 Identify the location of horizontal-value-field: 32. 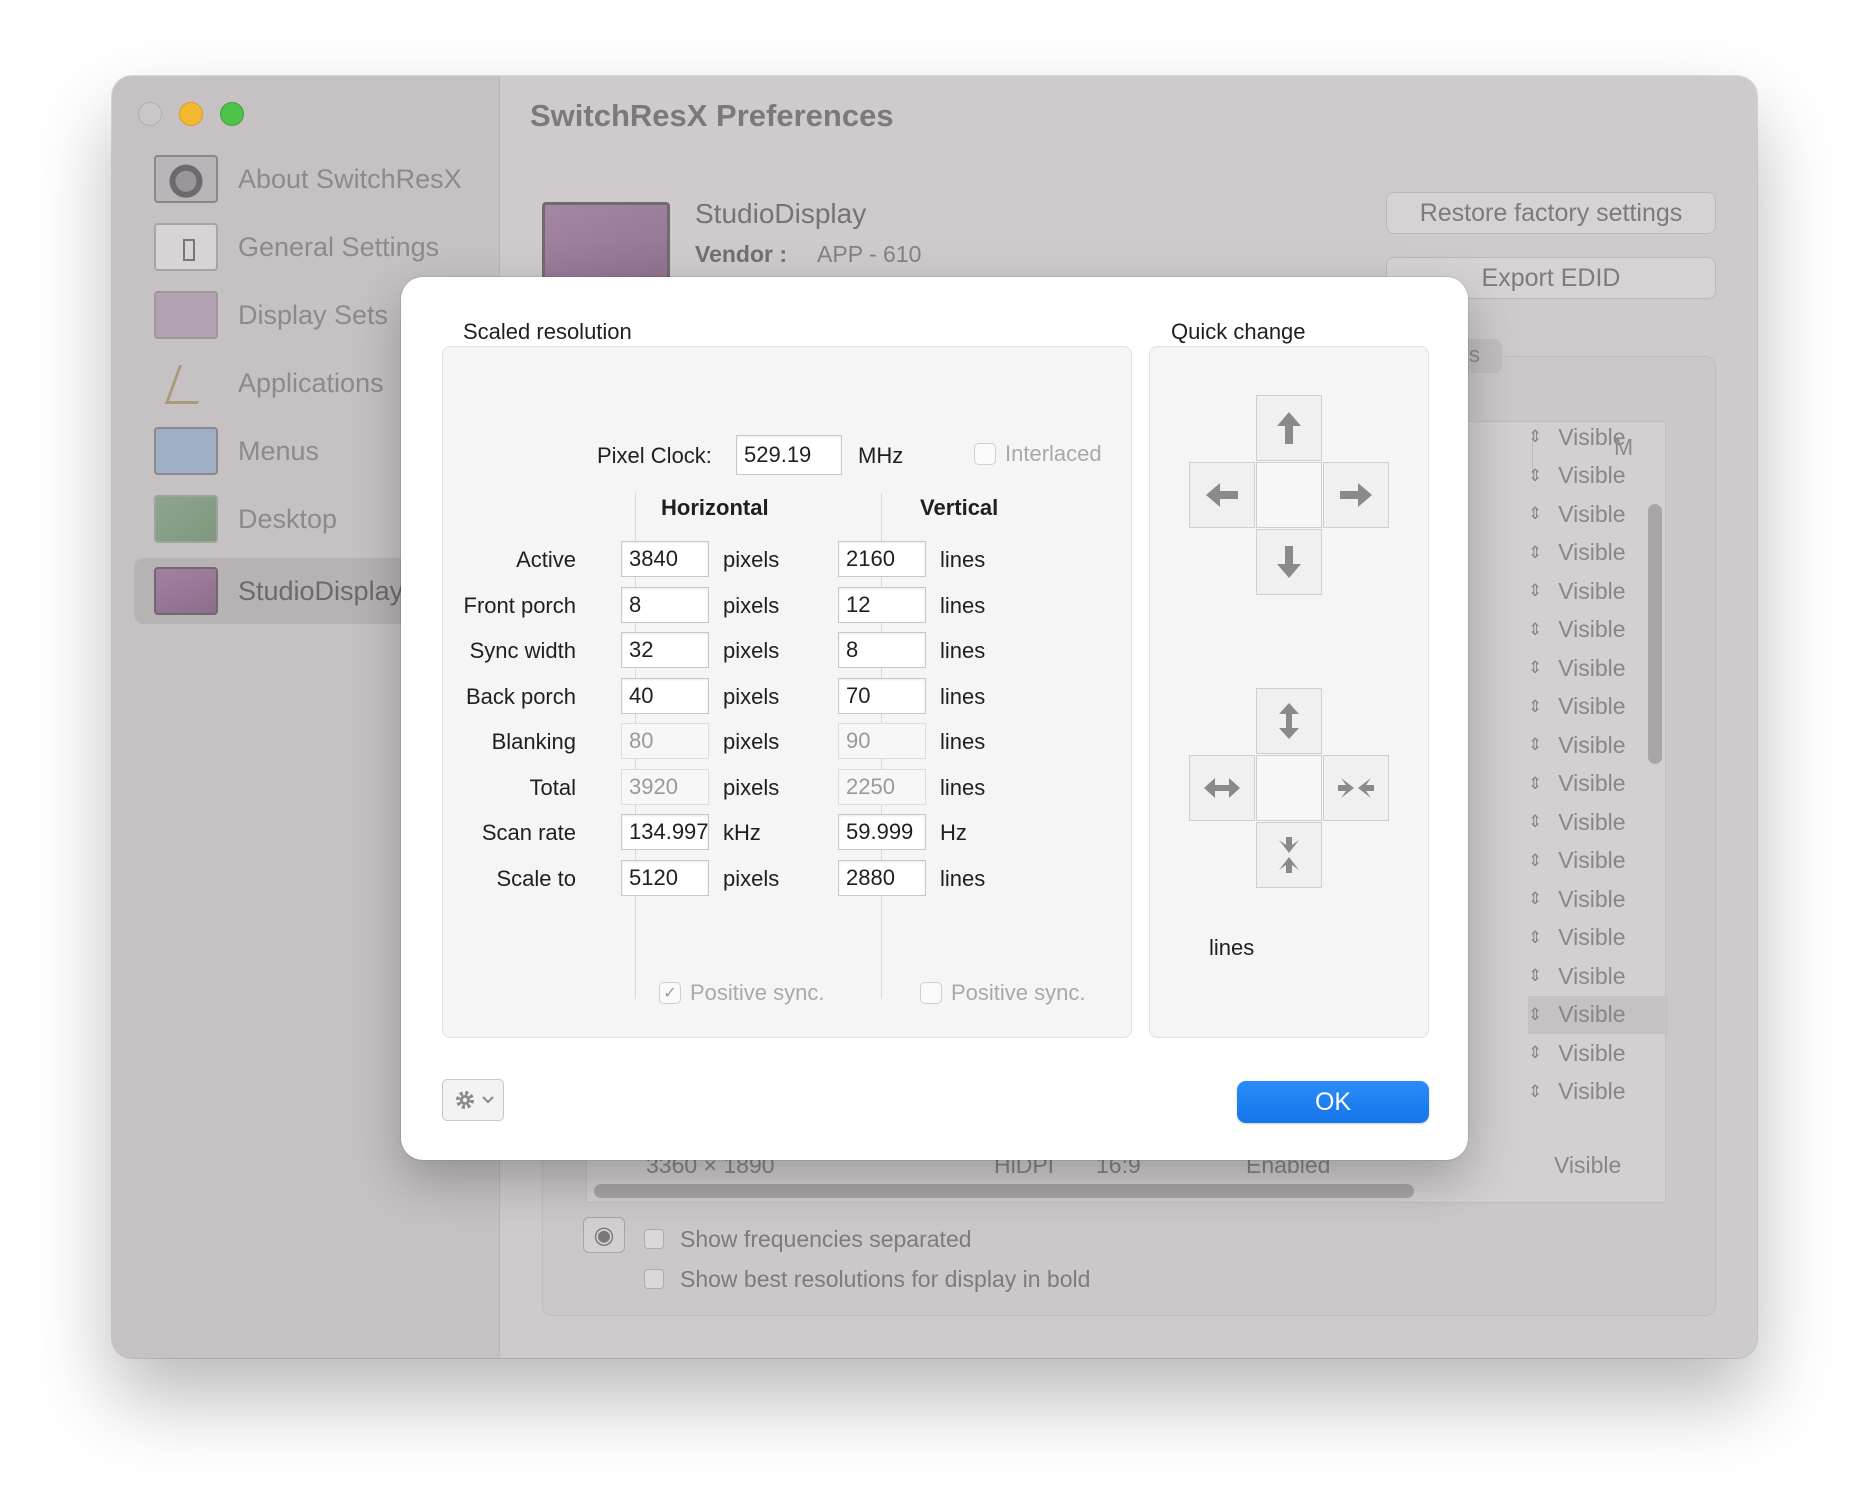
(665, 650).